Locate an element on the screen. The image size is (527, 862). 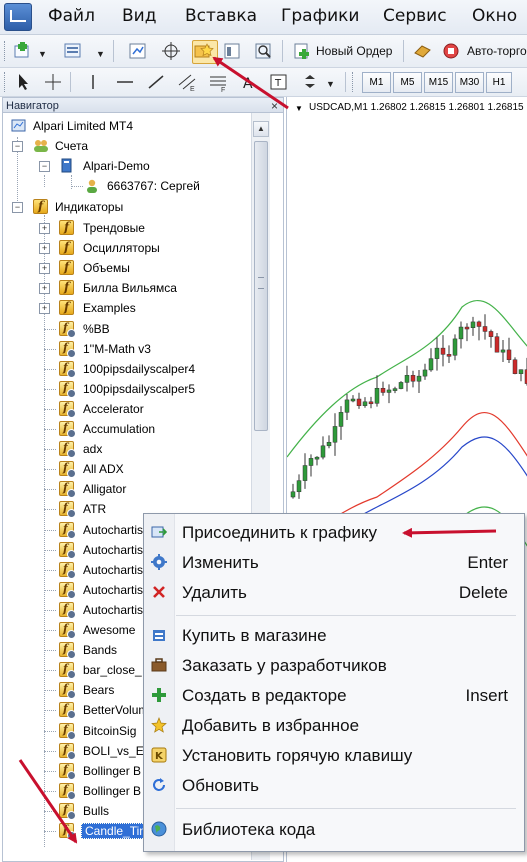
profiles-icon is located at coordinates (73, 51).